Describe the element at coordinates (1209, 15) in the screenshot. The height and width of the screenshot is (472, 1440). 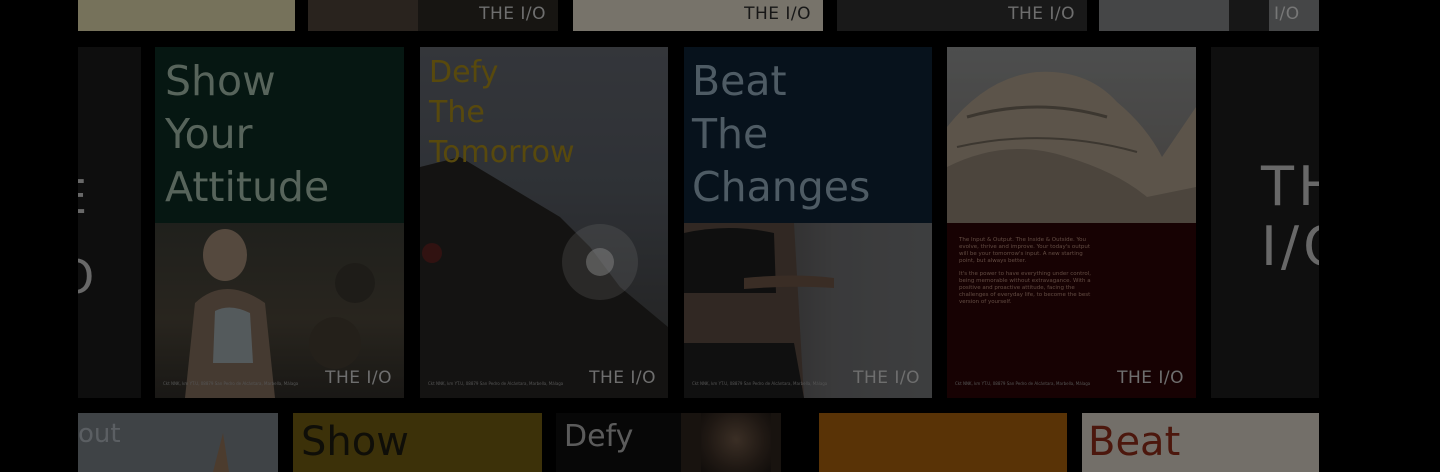
I see `top-card-5: THE I/O` at that location.